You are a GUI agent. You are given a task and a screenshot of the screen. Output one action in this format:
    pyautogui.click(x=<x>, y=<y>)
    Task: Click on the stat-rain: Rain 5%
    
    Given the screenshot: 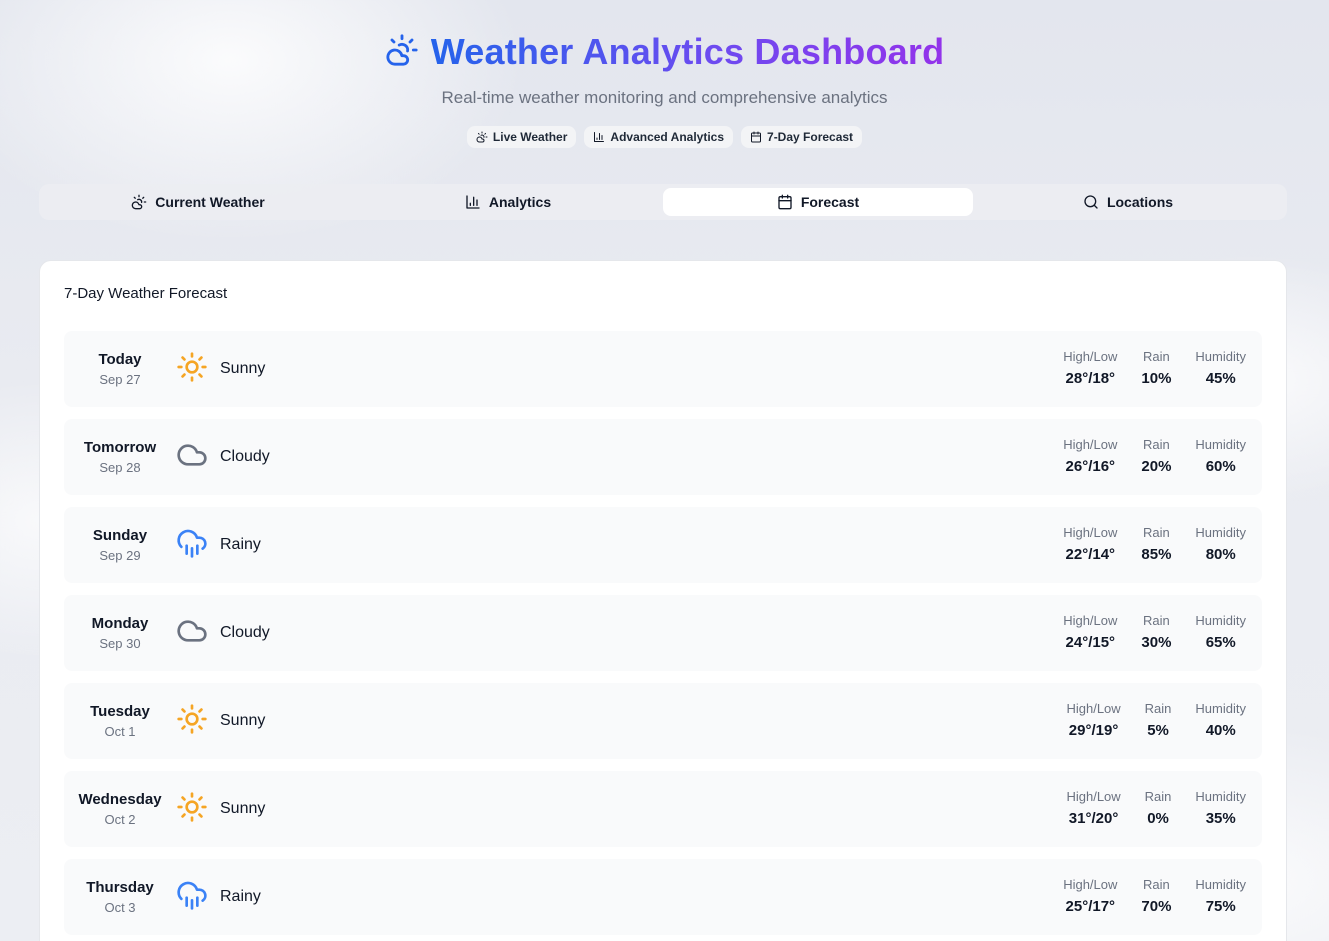 What is the action you would take?
    pyautogui.click(x=1158, y=720)
    